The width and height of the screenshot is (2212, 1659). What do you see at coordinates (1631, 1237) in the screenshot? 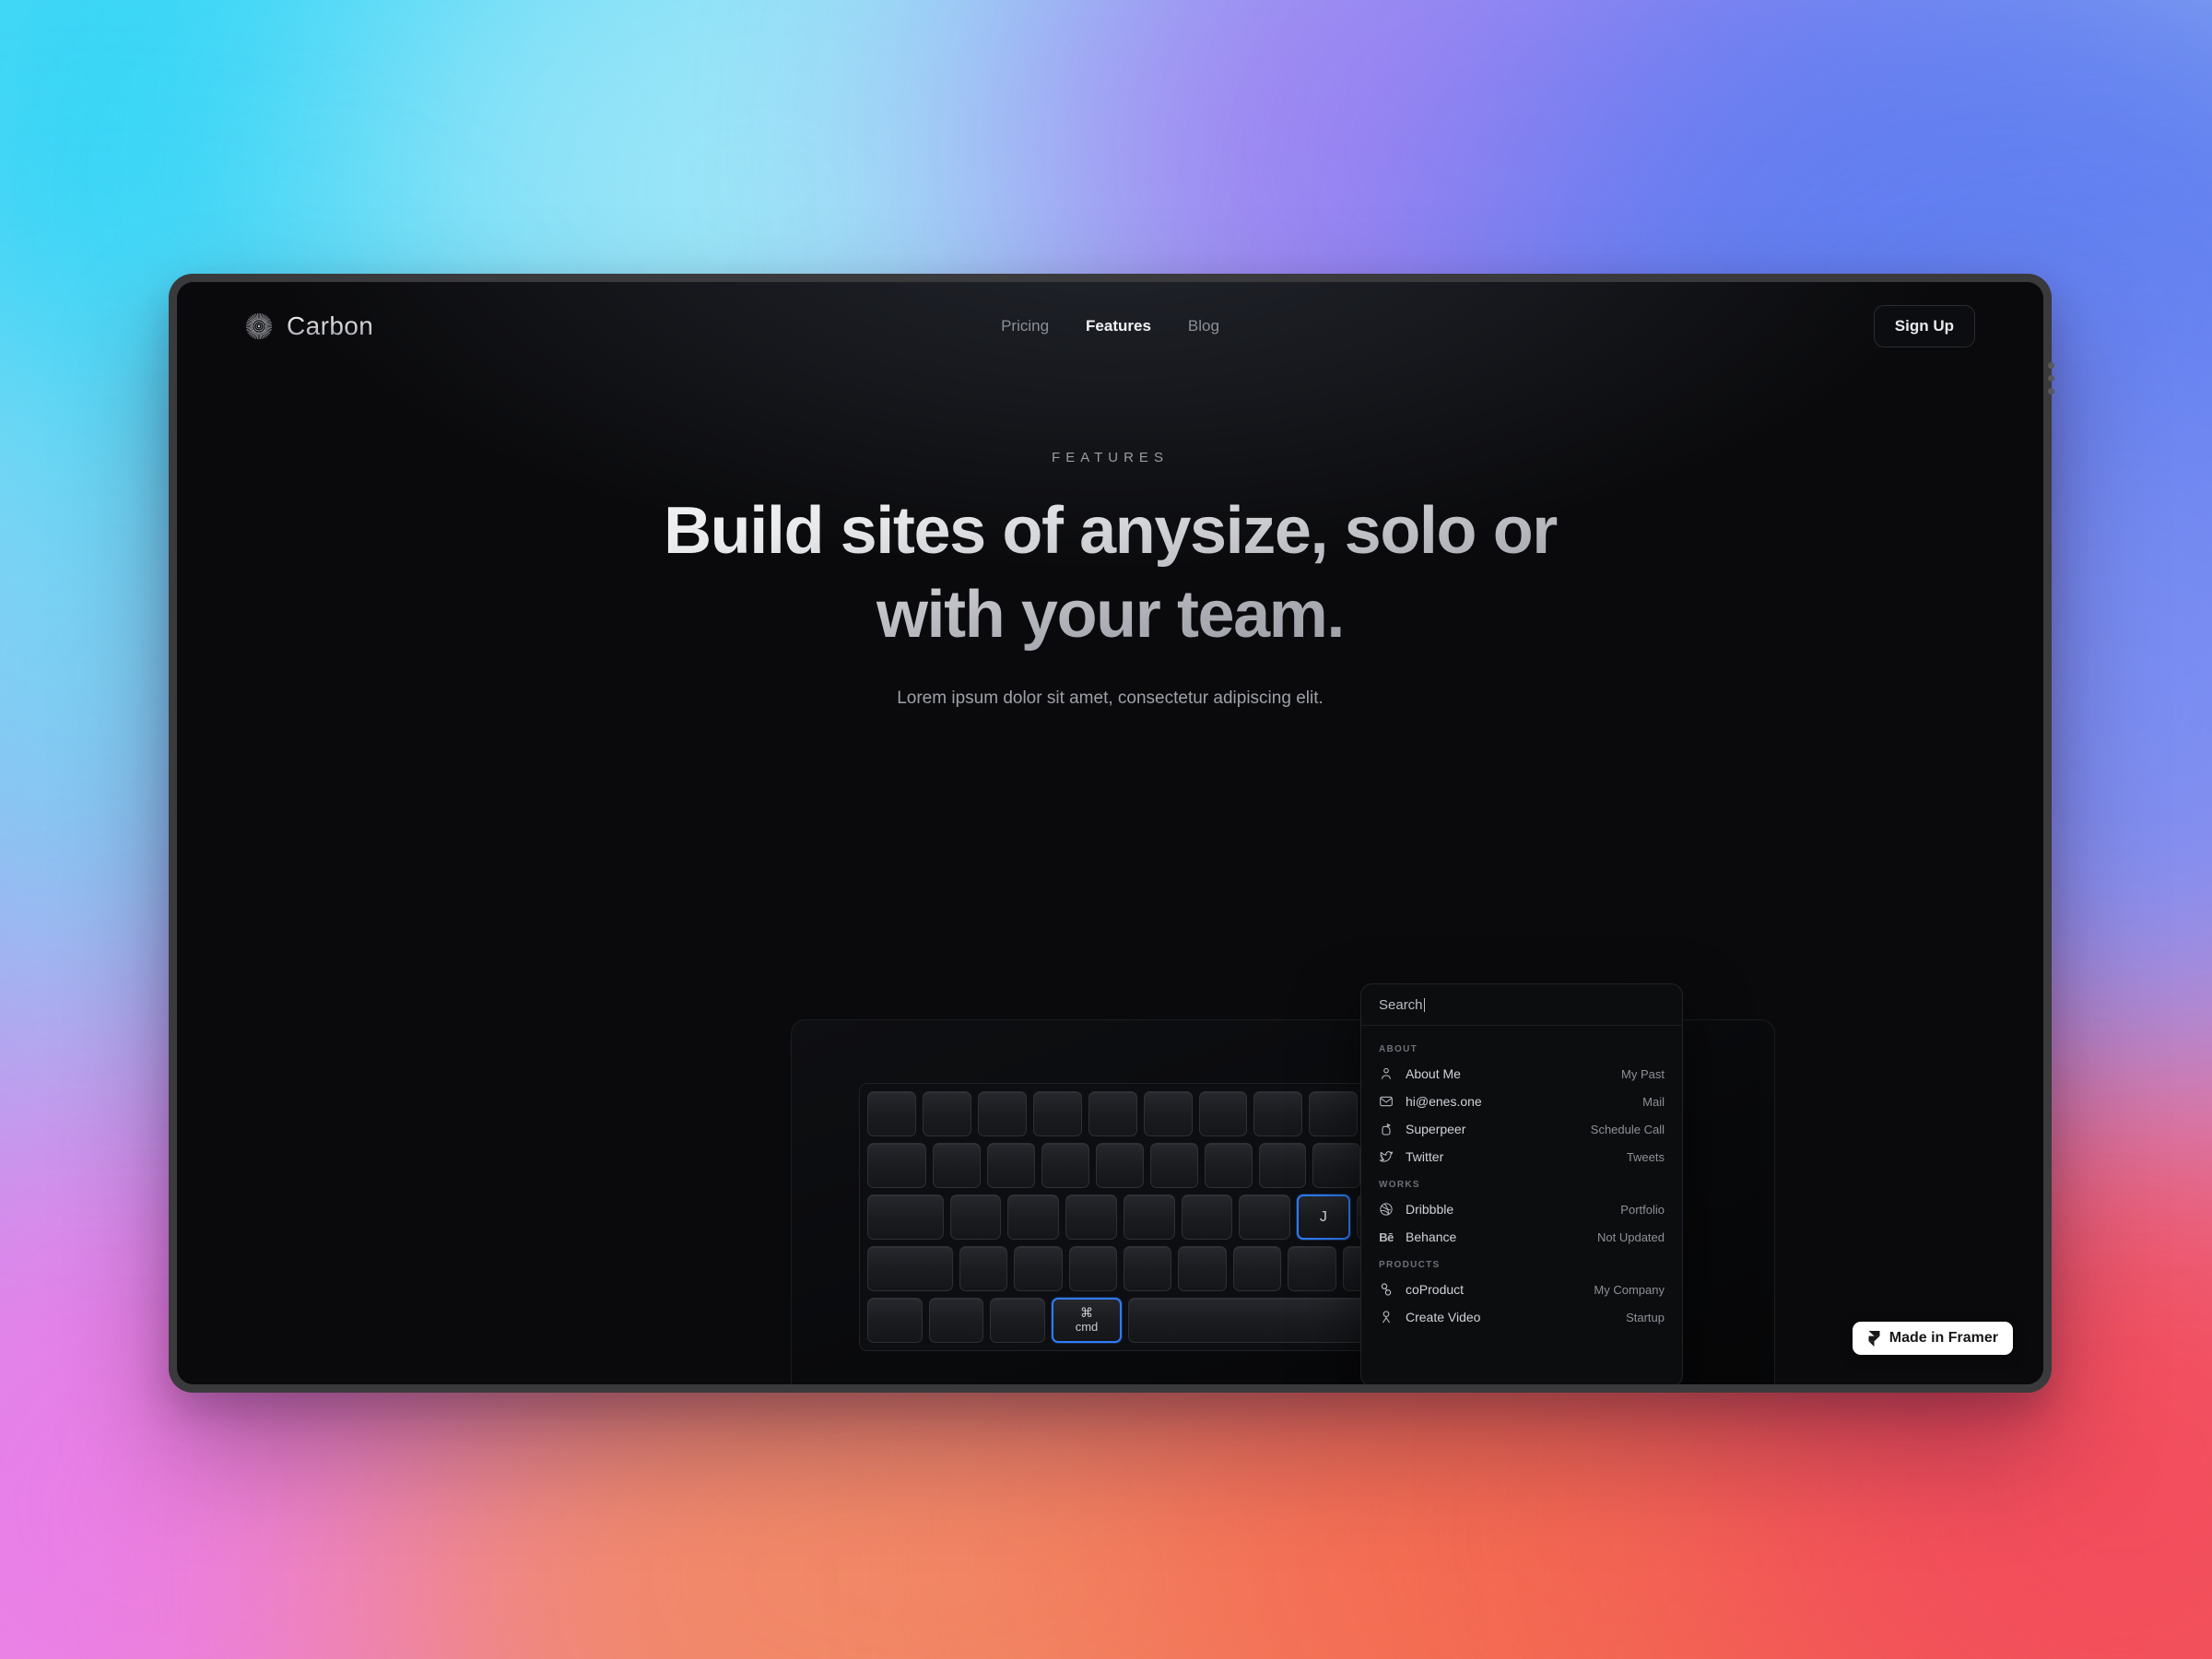
I see `palette-item-meta: Not Updated` at bounding box center [1631, 1237].